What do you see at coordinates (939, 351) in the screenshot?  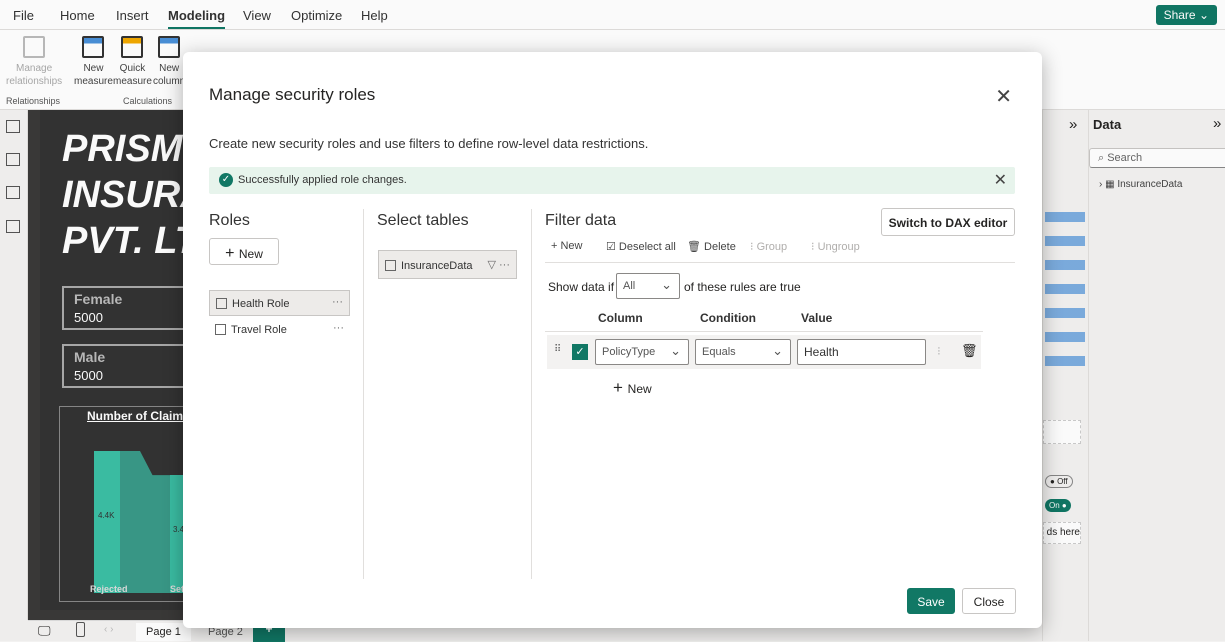 I see `group-rule-icon: ⁝` at bounding box center [939, 351].